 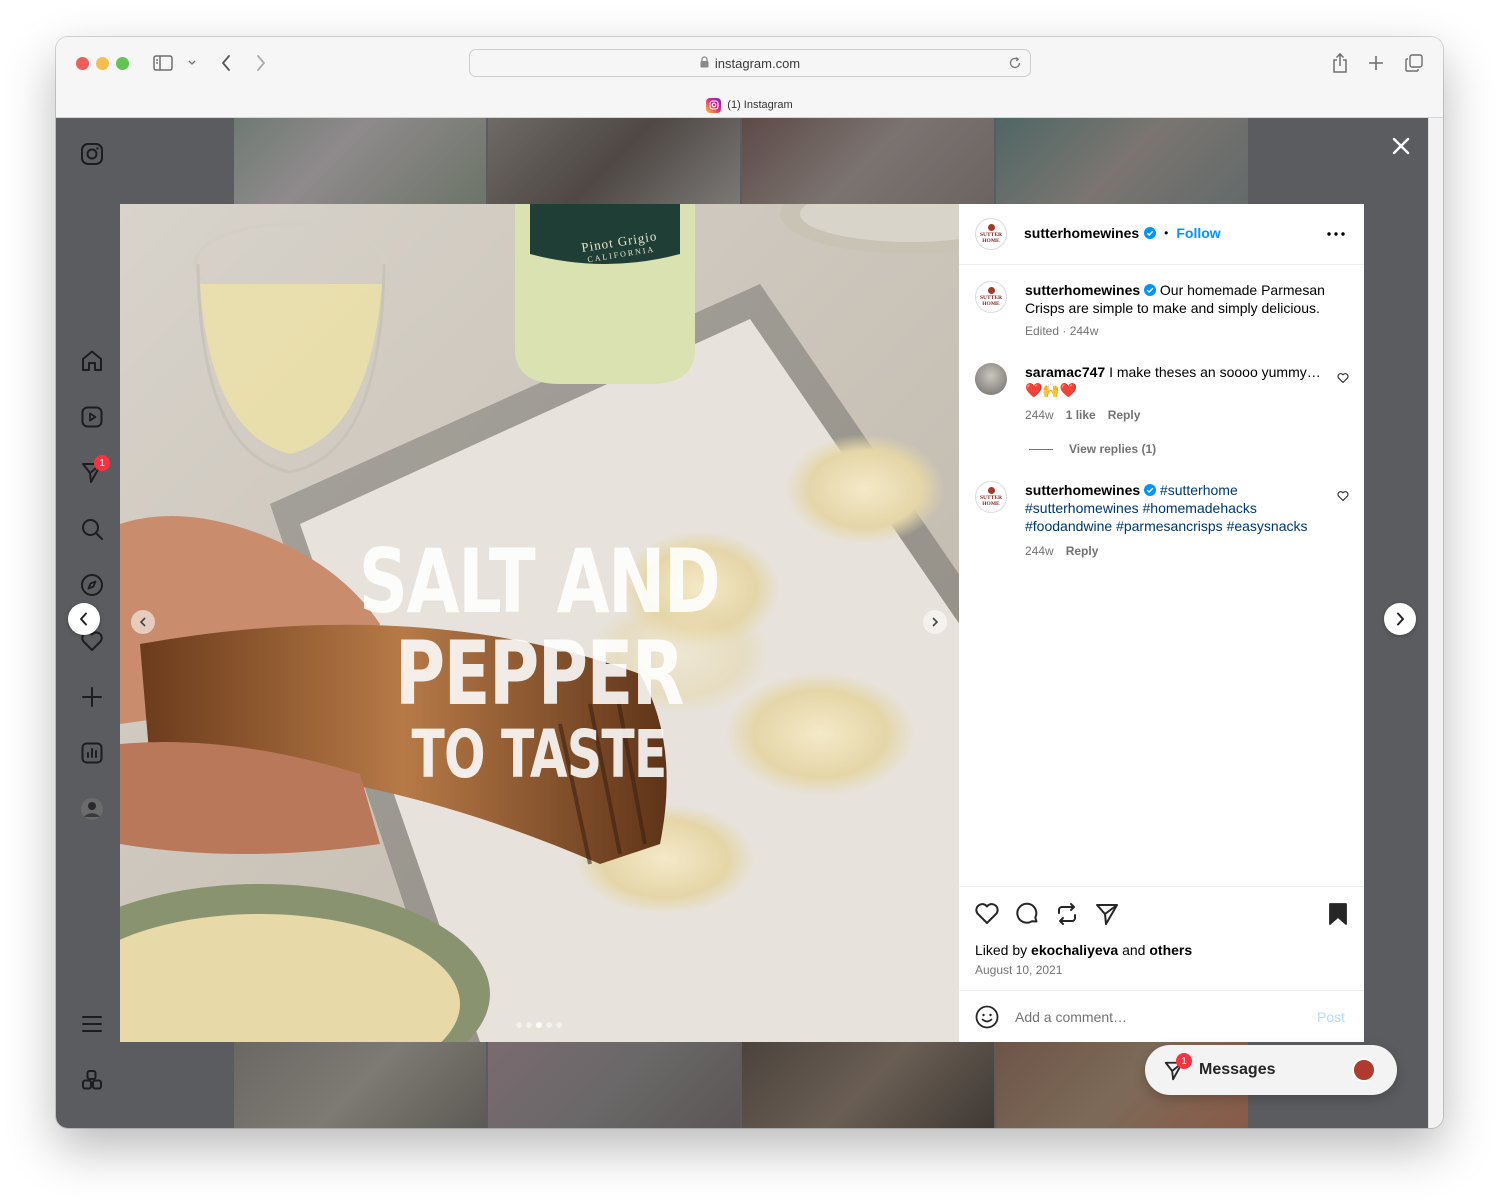 What do you see at coordinates (991, 290) in the screenshot?
I see `avatar-emblem-icon` at bounding box center [991, 290].